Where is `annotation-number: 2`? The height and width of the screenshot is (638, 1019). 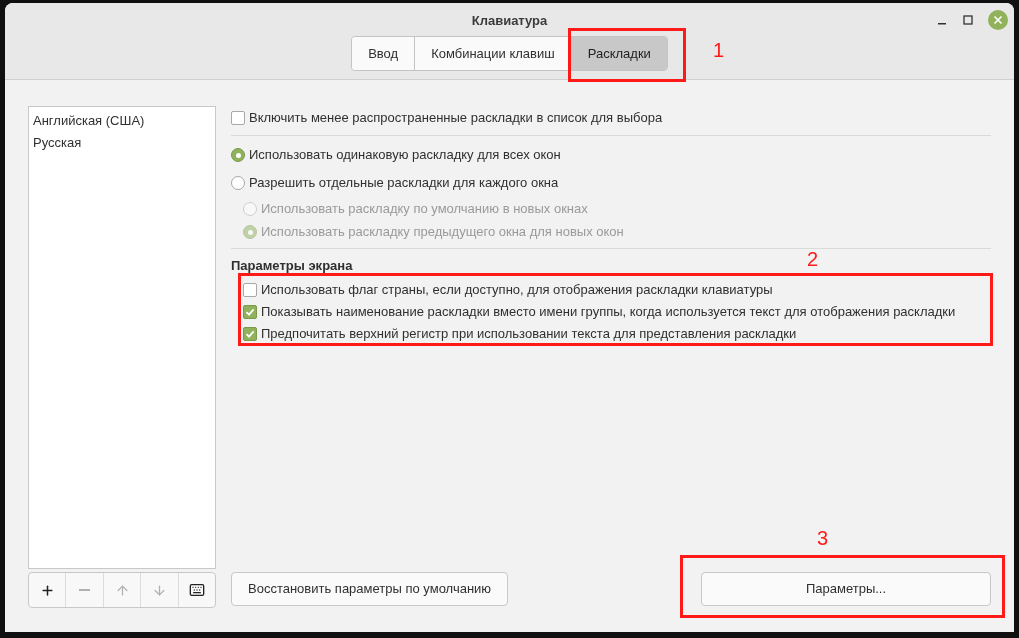 annotation-number: 2 is located at coordinates (813, 259).